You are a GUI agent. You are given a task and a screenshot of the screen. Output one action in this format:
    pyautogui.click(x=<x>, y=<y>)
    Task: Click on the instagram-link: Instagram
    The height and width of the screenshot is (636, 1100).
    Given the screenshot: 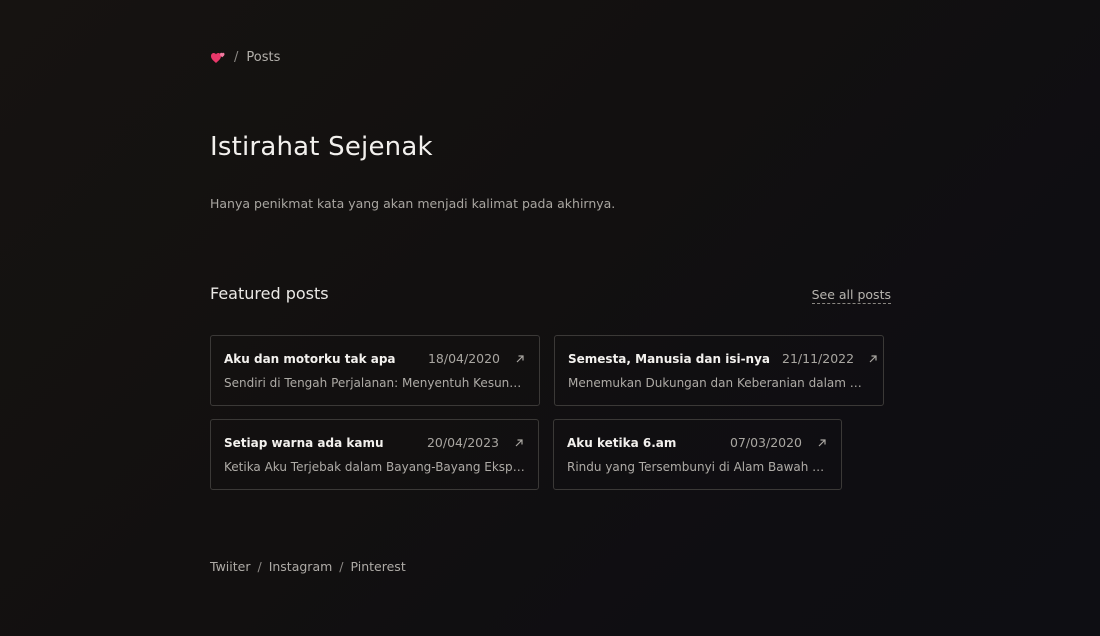 What is the action you would take?
    pyautogui.click(x=301, y=566)
    